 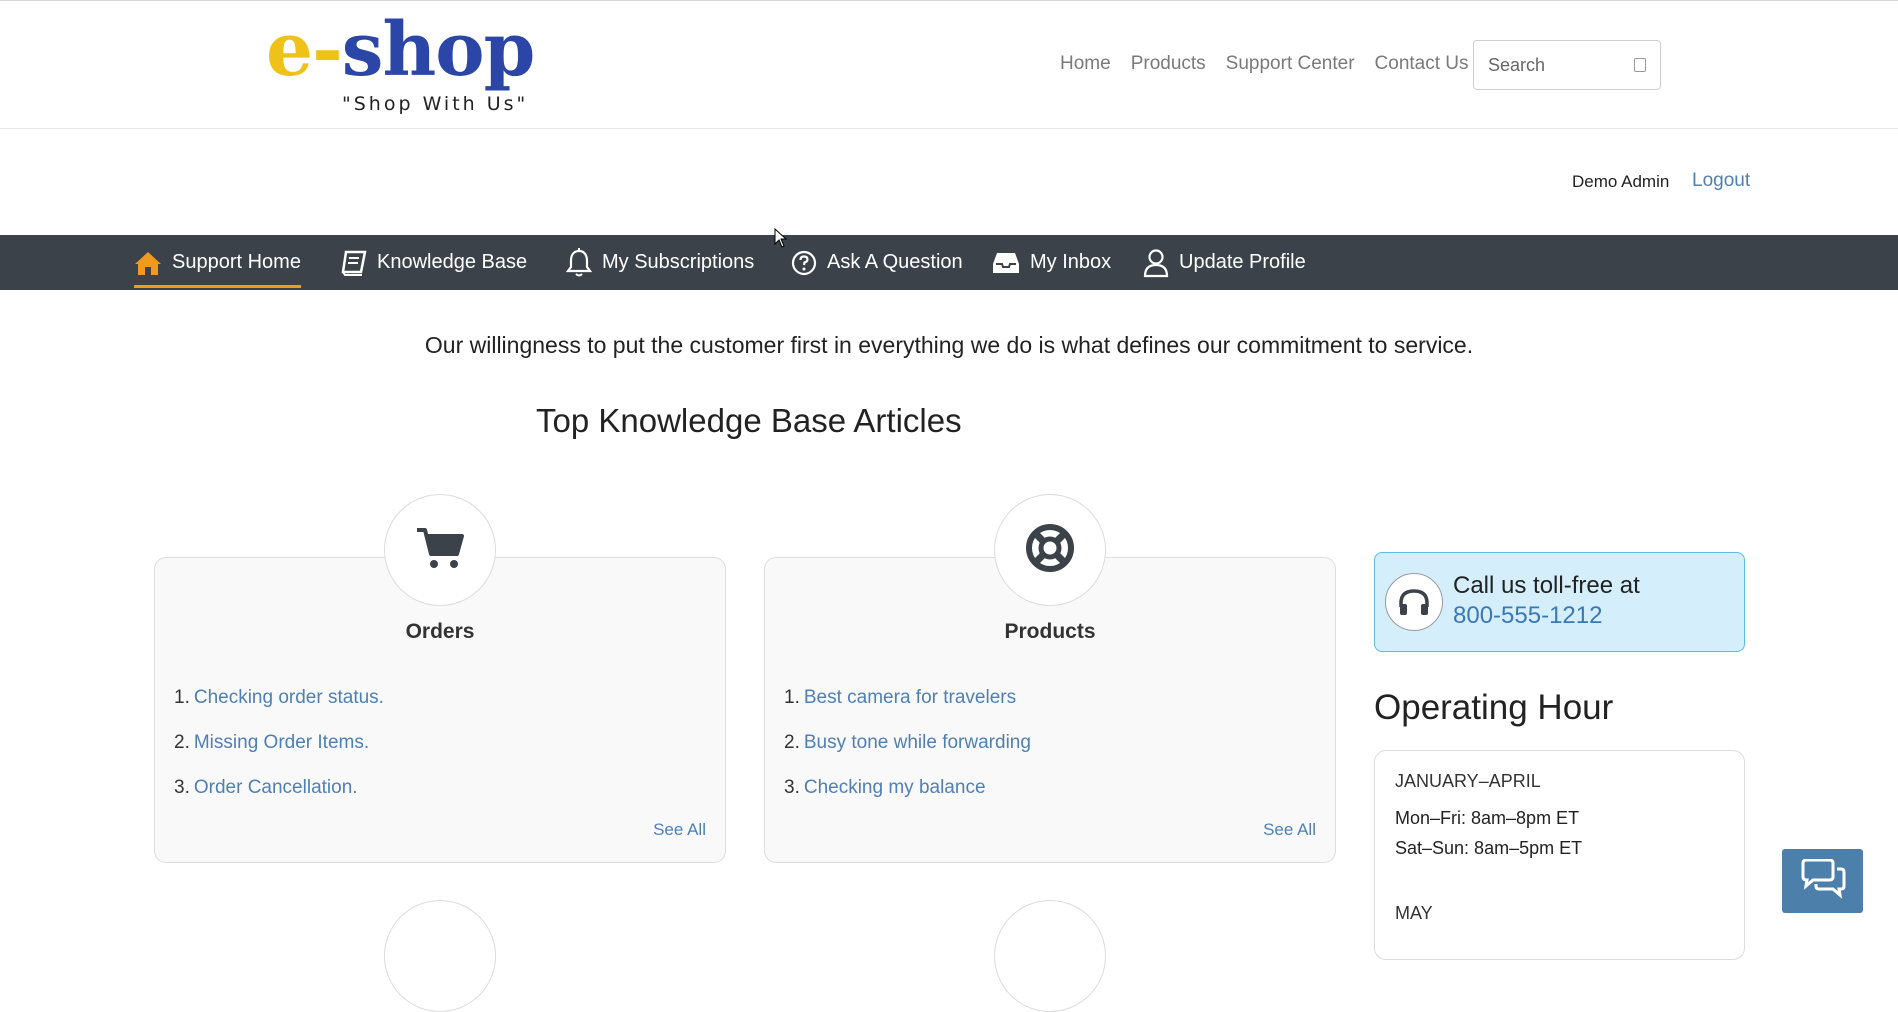 What do you see at coordinates (1071, 262) in the screenshot?
I see `tab-label: My Inbox` at bounding box center [1071, 262].